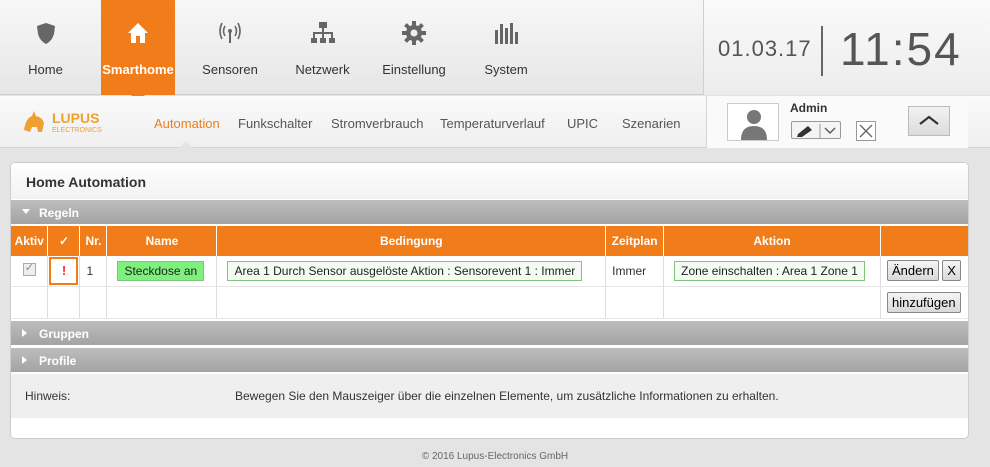 The width and height of the screenshot is (990, 467). Describe the element at coordinates (492, 123) in the screenshot. I see `subnav-temperaturverlauf: Temperaturverlauf` at that location.